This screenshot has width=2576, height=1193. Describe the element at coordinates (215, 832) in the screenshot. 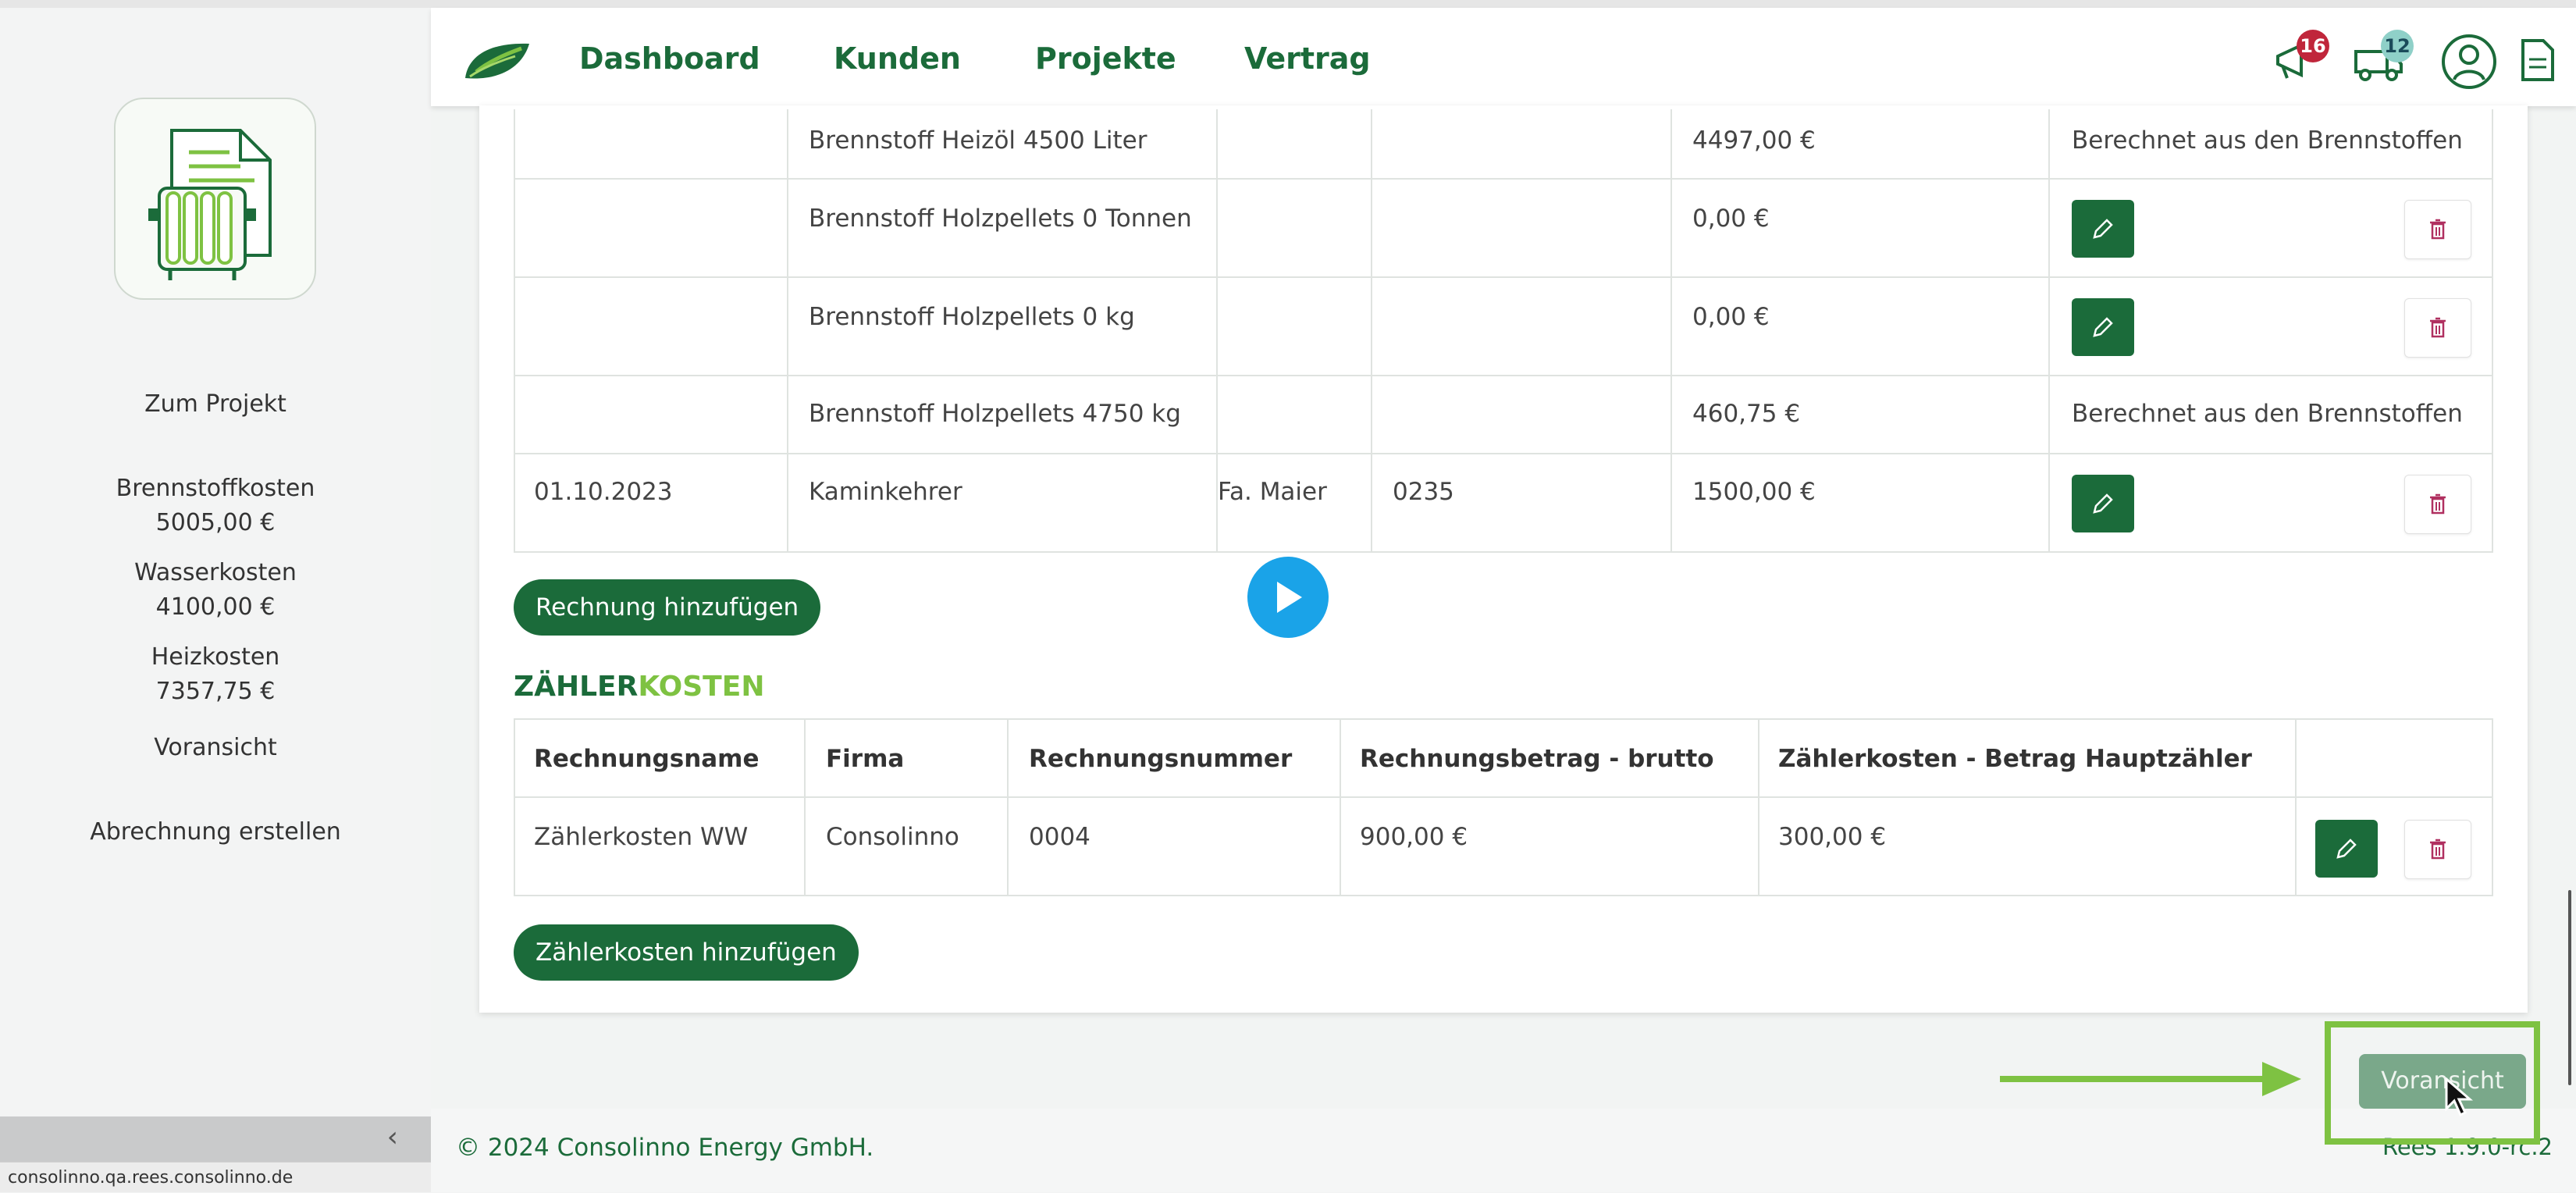

I see `sidebar-item-abrechnung-erstellen: Abrechnung erstellen` at that location.